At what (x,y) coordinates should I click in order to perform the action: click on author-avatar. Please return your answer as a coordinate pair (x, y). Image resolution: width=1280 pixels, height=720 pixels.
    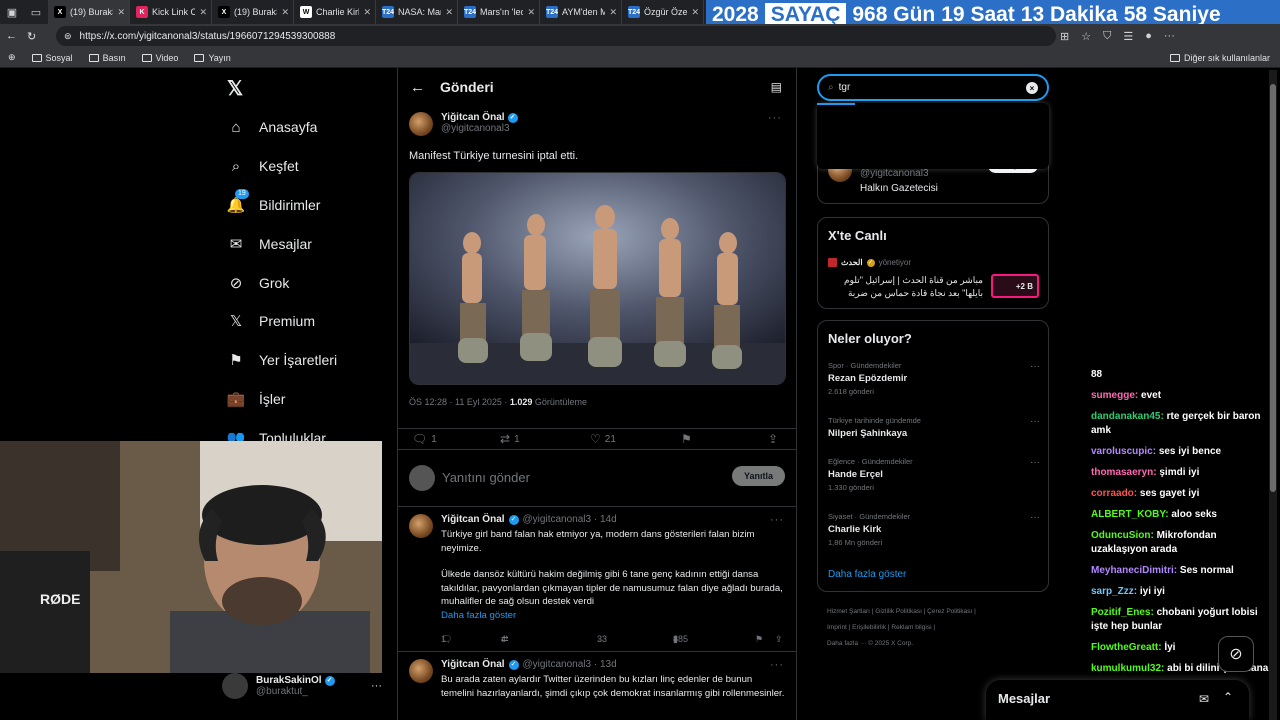
    Looking at the image, I should click on (421, 124).